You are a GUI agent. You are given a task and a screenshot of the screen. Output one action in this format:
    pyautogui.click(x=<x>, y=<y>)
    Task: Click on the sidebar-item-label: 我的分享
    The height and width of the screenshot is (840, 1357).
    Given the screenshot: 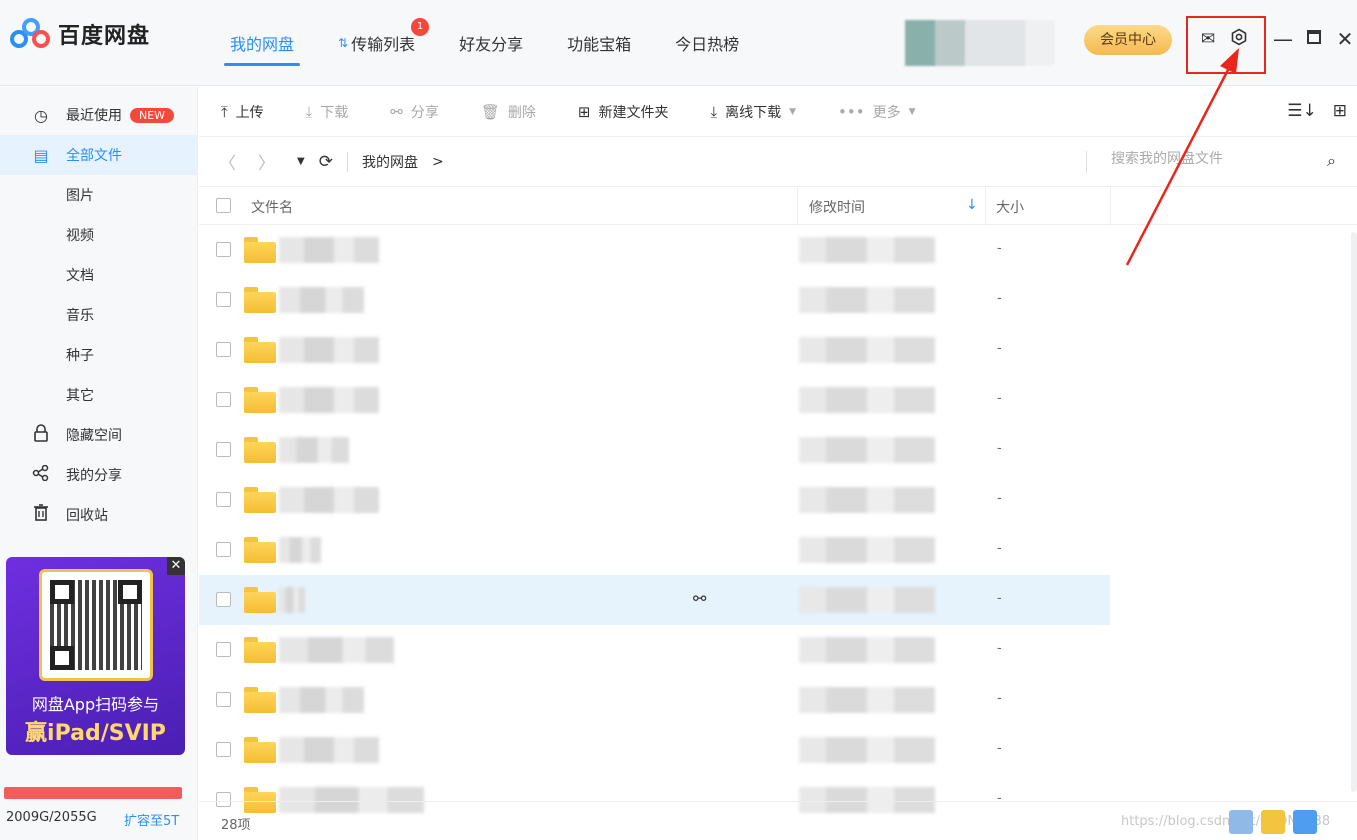 What is the action you would take?
    pyautogui.click(x=94, y=476)
    